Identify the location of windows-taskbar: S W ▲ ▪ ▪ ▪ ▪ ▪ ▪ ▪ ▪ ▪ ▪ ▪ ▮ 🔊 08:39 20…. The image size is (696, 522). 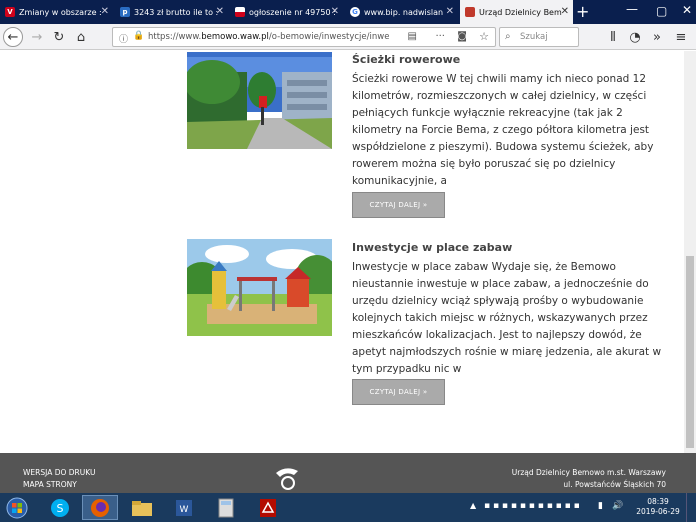
(348, 507).